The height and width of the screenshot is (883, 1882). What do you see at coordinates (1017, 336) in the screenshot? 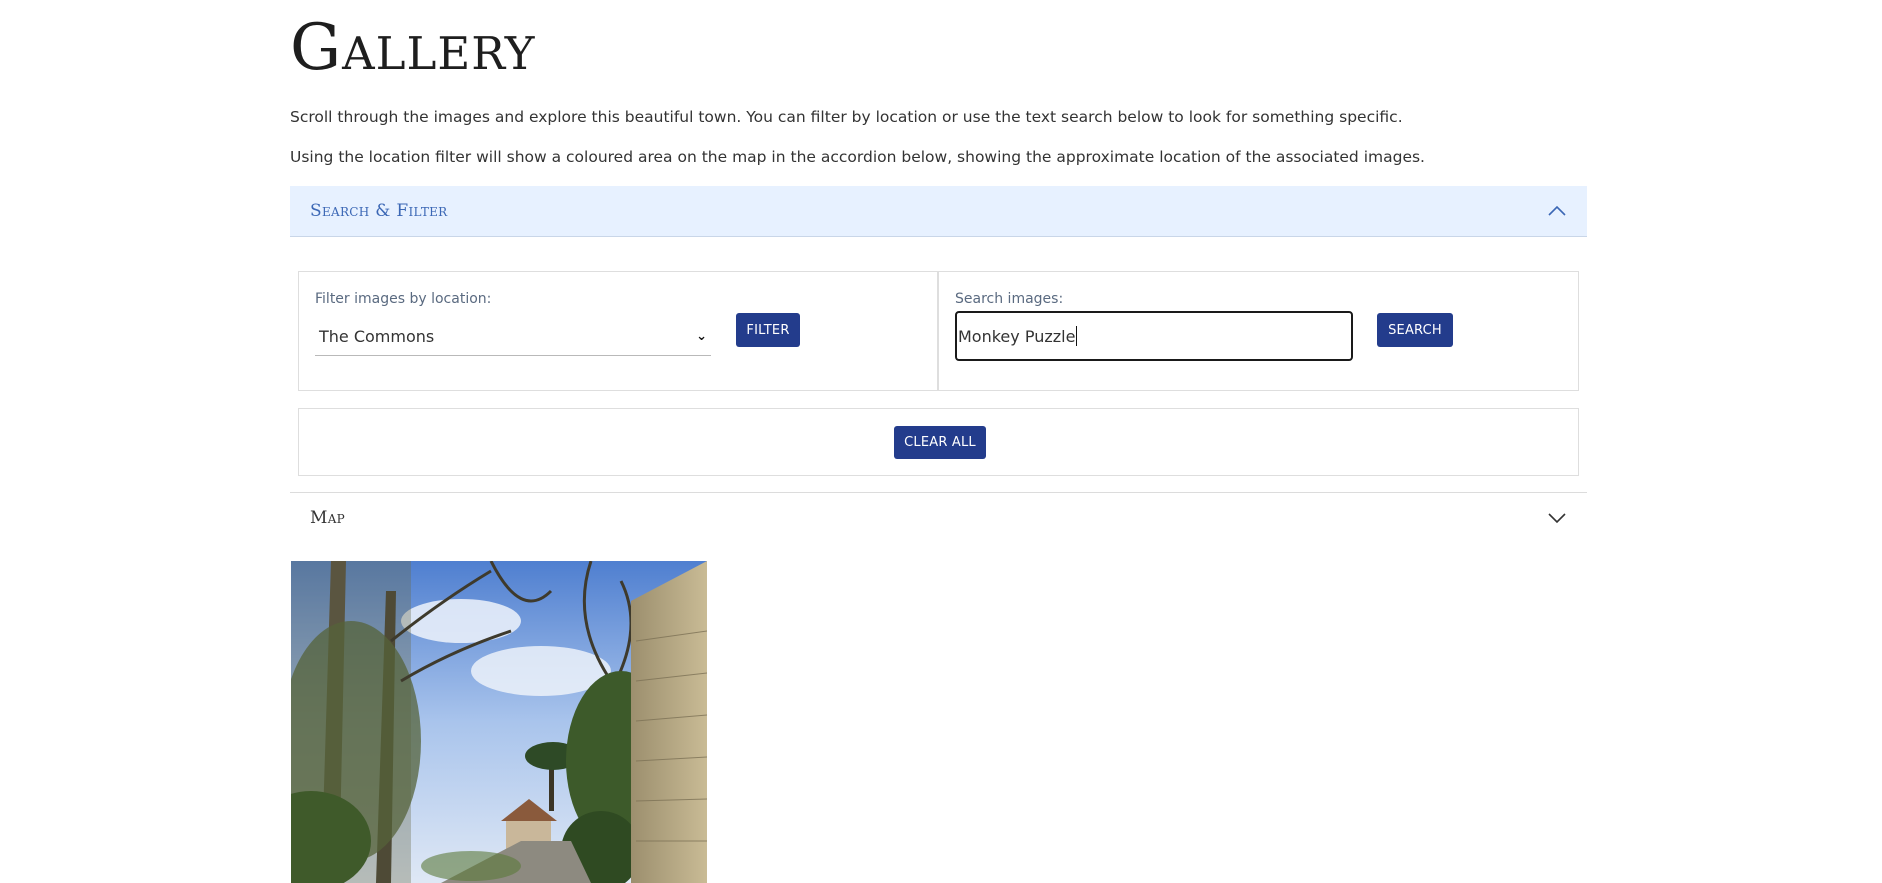
I see `search-input-value: Monkey Puzzle` at bounding box center [1017, 336].